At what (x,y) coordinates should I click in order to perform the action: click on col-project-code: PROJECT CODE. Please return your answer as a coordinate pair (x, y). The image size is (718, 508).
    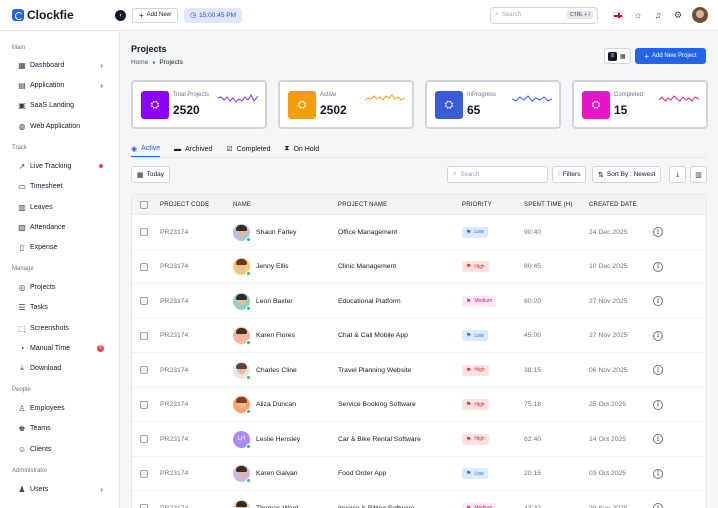
    Looking at the image, I should click on (184, 205).